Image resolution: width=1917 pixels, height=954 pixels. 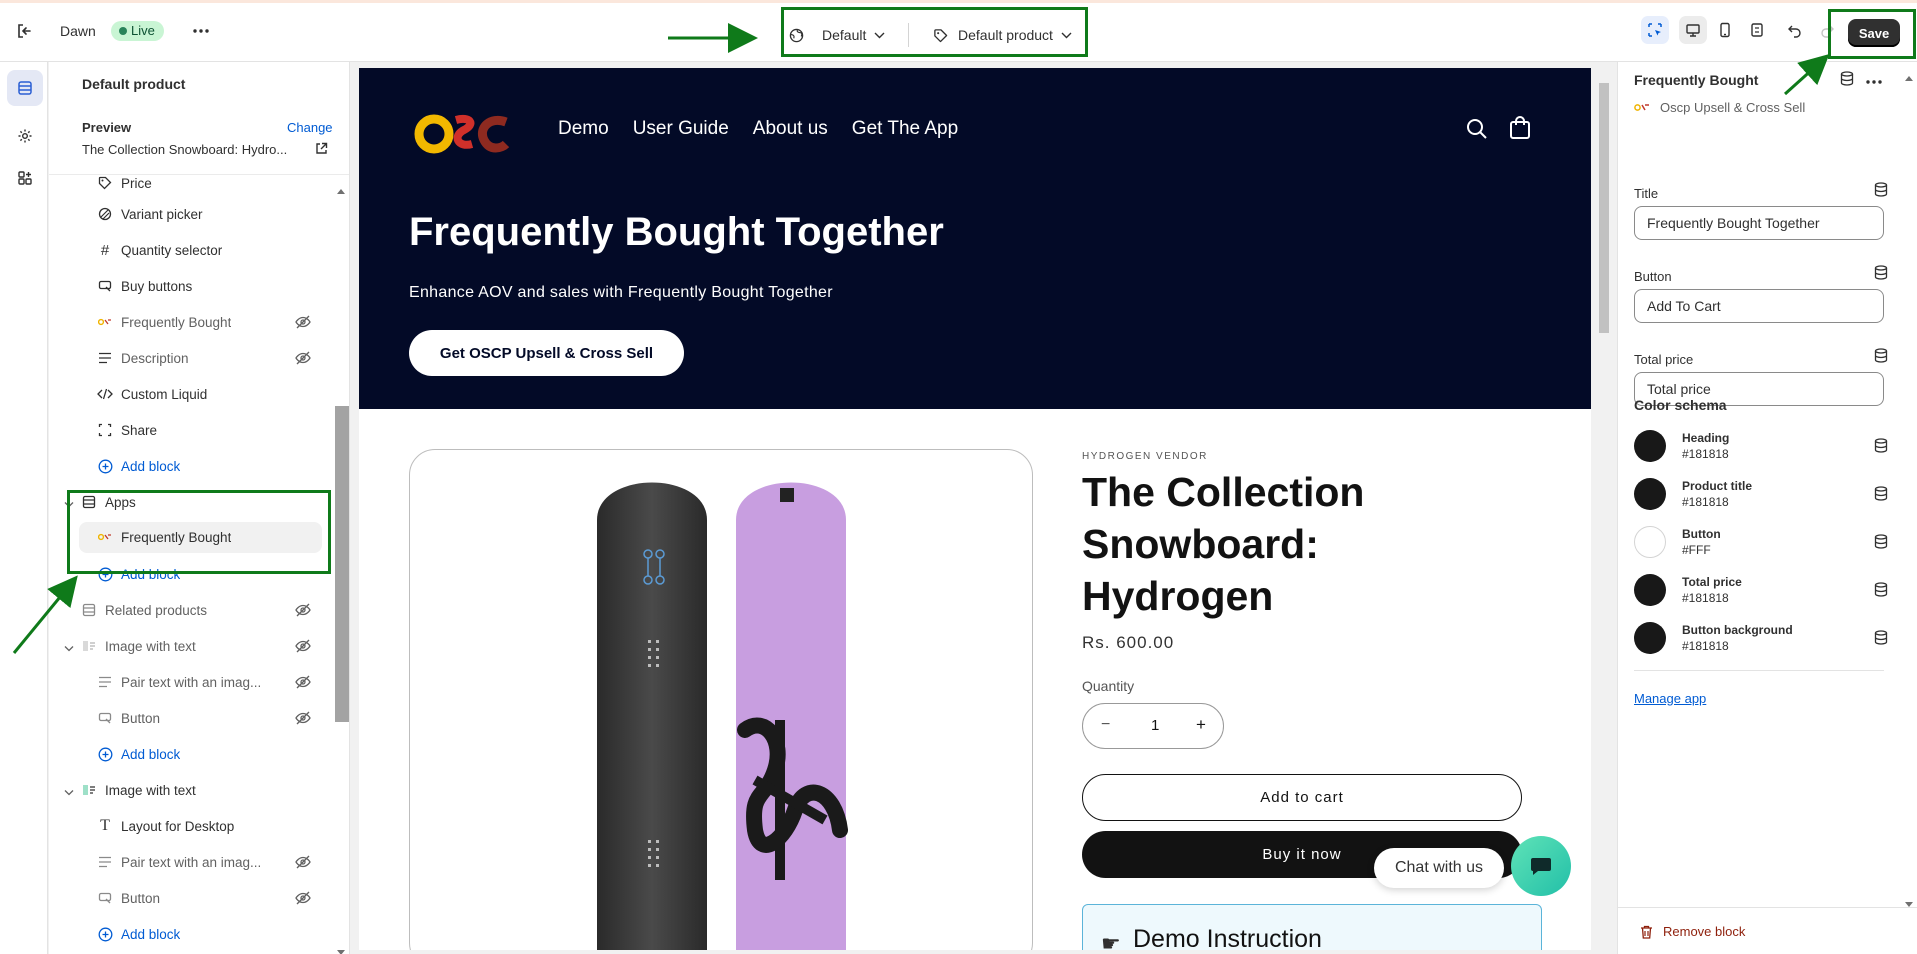 I want to click on more-actions-icon, so click(x=201, y=31).